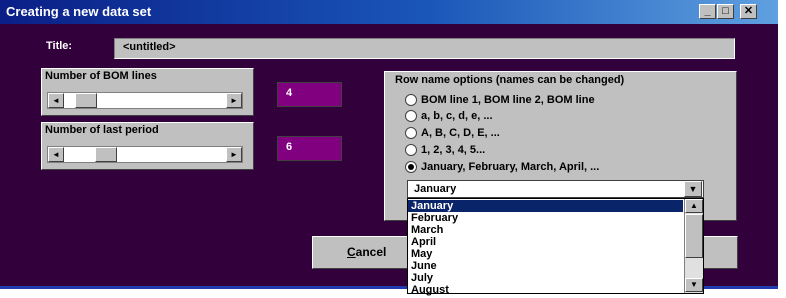 The height and width of the screenshot is (298, 786). I want to click on scrollbar-thumb, so click(694, 236).